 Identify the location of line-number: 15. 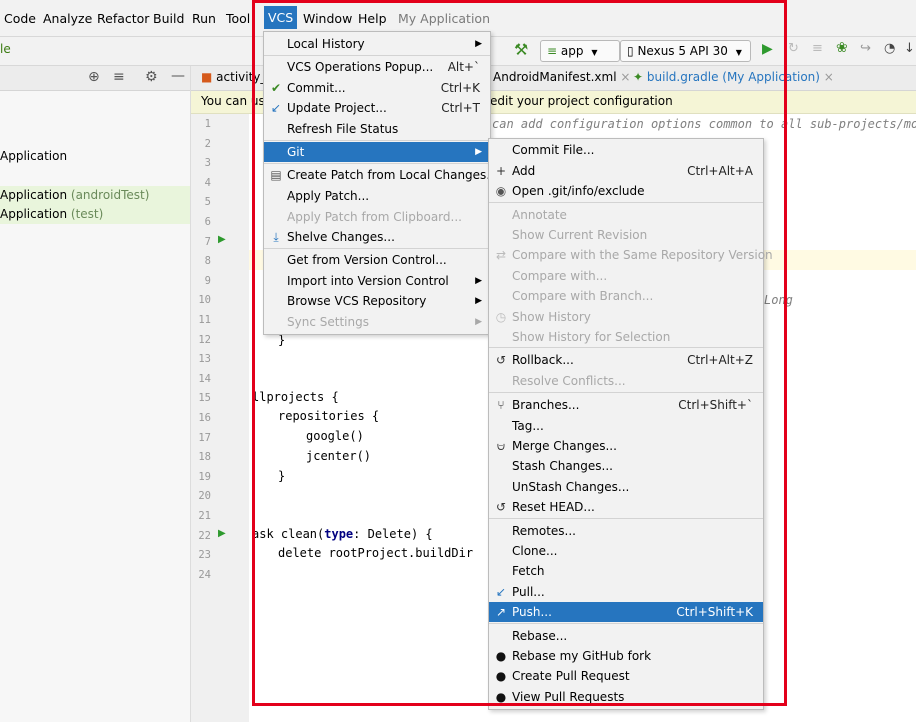
(204, 398).